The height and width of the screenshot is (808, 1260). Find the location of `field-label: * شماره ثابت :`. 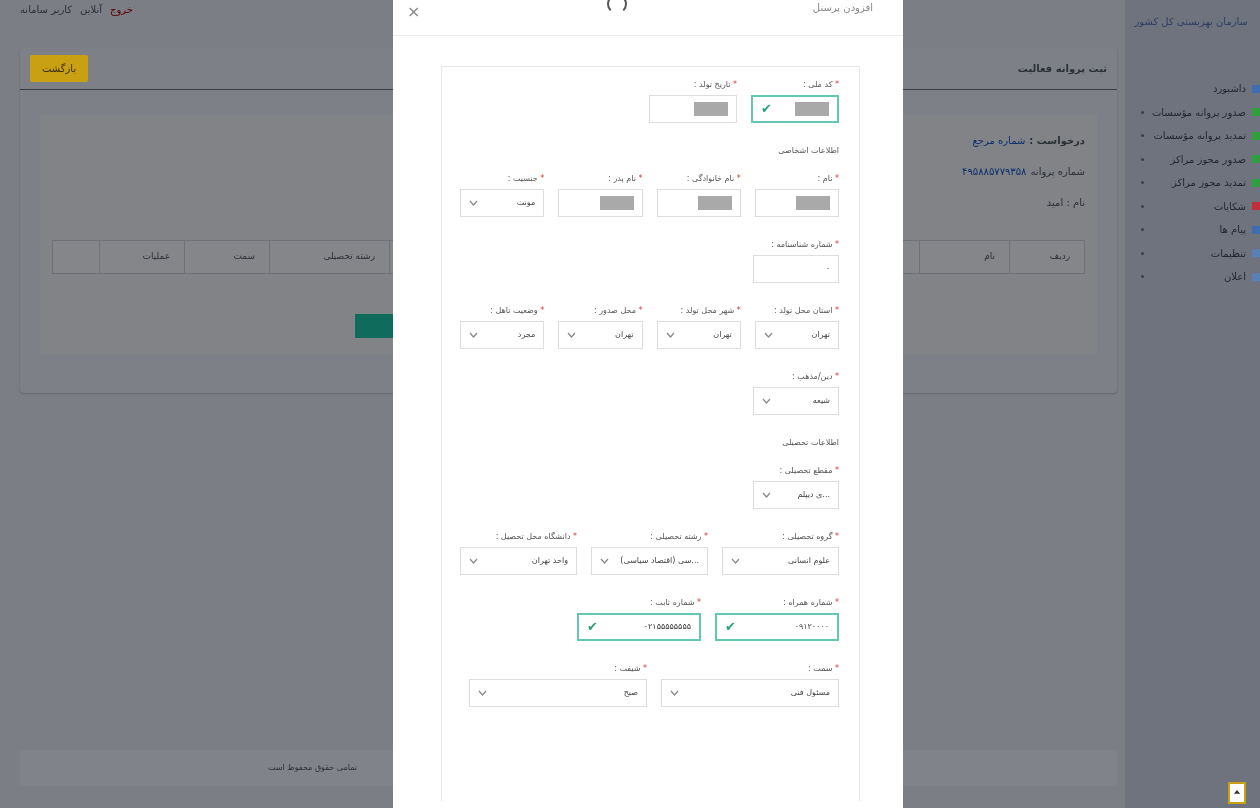

field-label: * شماره ثابت : is located at coordinates (675, 603).